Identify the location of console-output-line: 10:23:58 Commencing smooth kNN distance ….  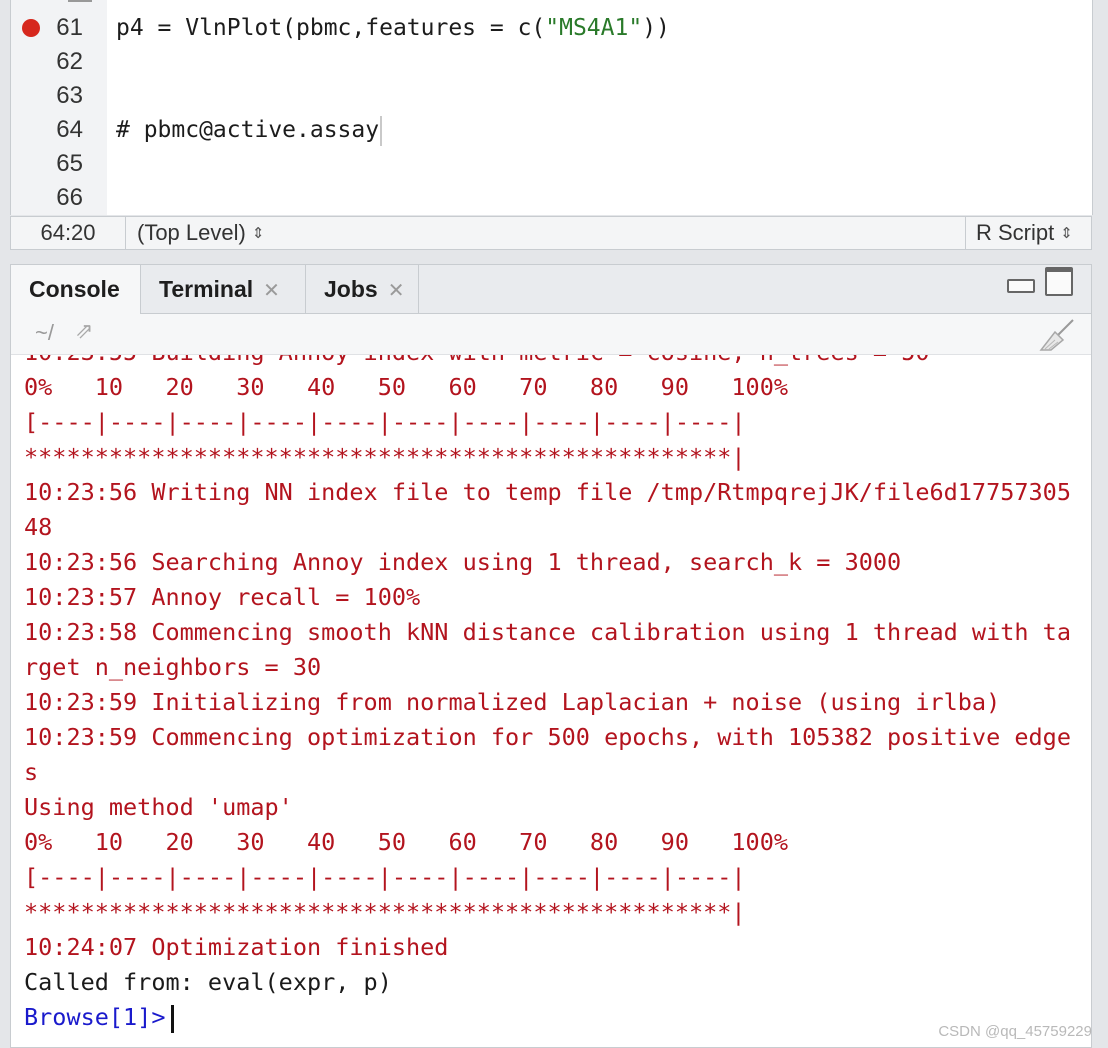
(547, 632).